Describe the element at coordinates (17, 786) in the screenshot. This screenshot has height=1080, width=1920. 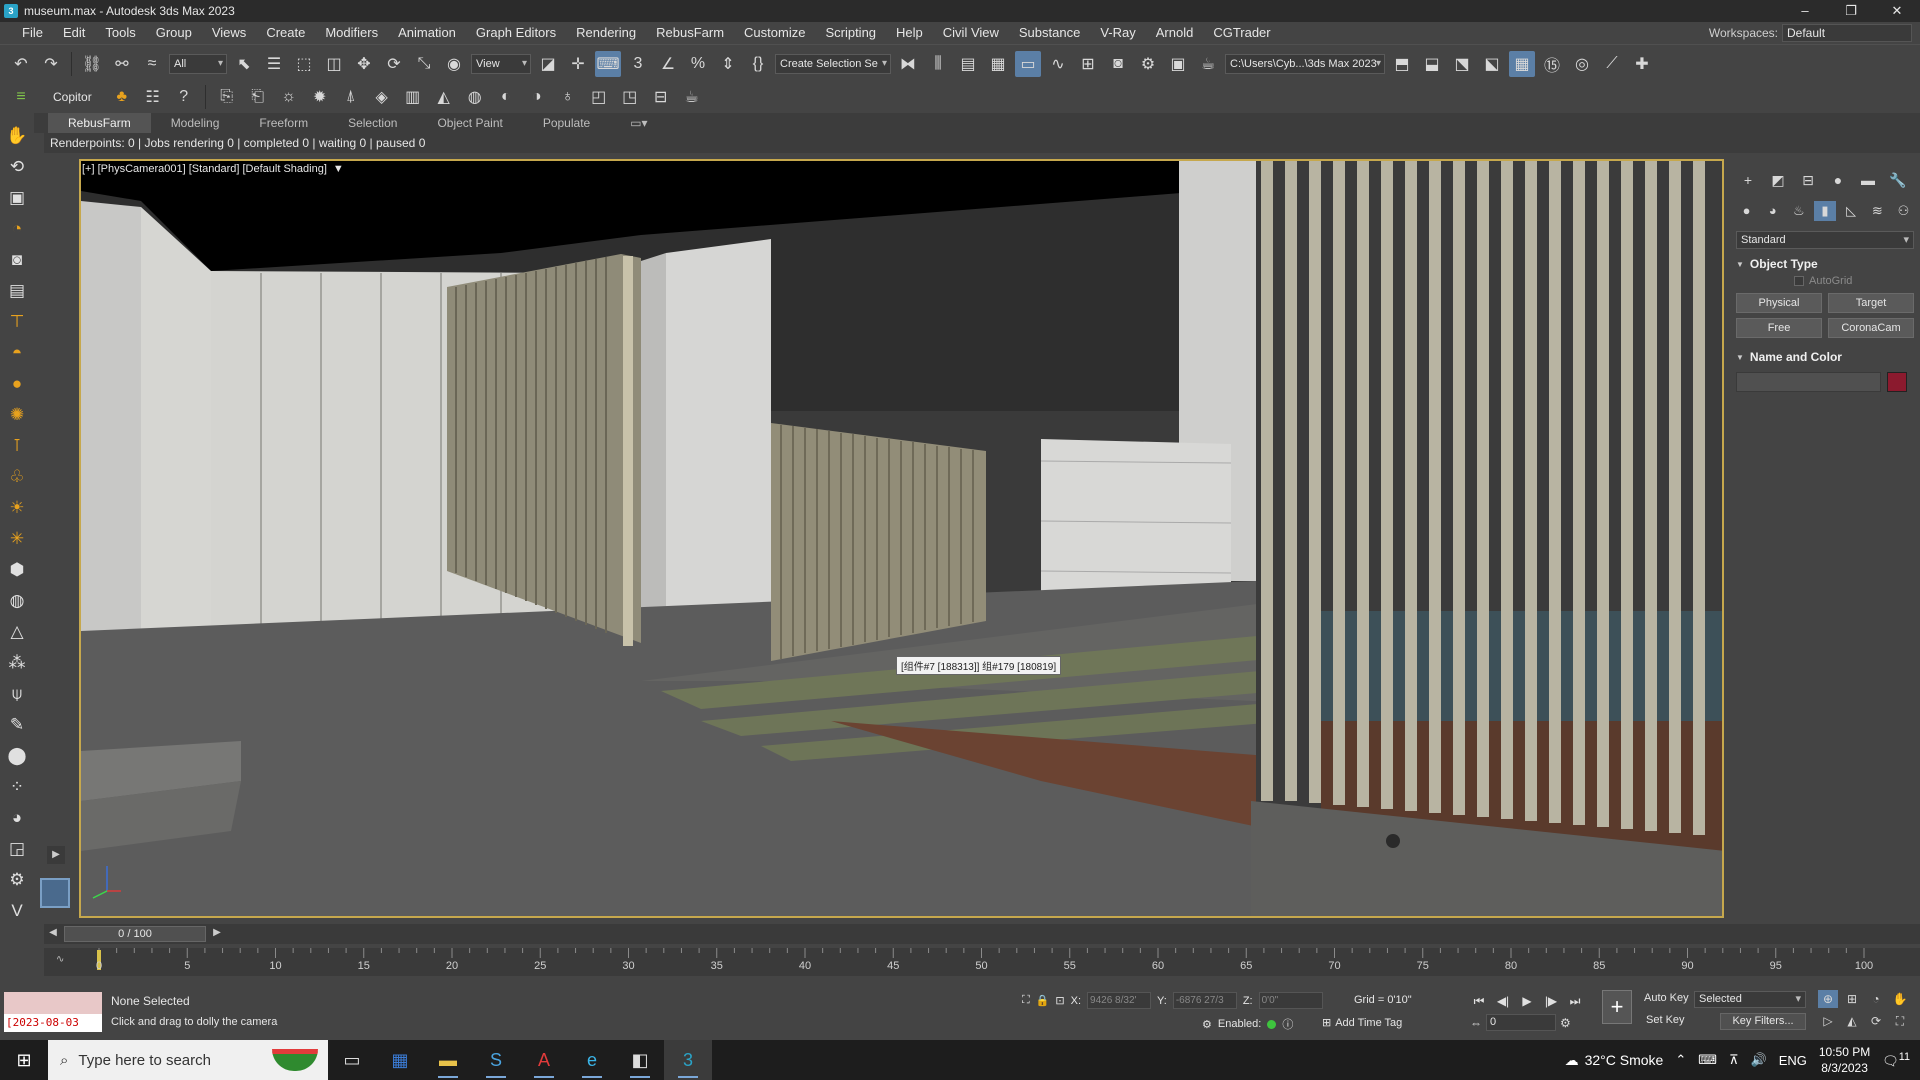
I see `particles-icon: ⁘` at that location.